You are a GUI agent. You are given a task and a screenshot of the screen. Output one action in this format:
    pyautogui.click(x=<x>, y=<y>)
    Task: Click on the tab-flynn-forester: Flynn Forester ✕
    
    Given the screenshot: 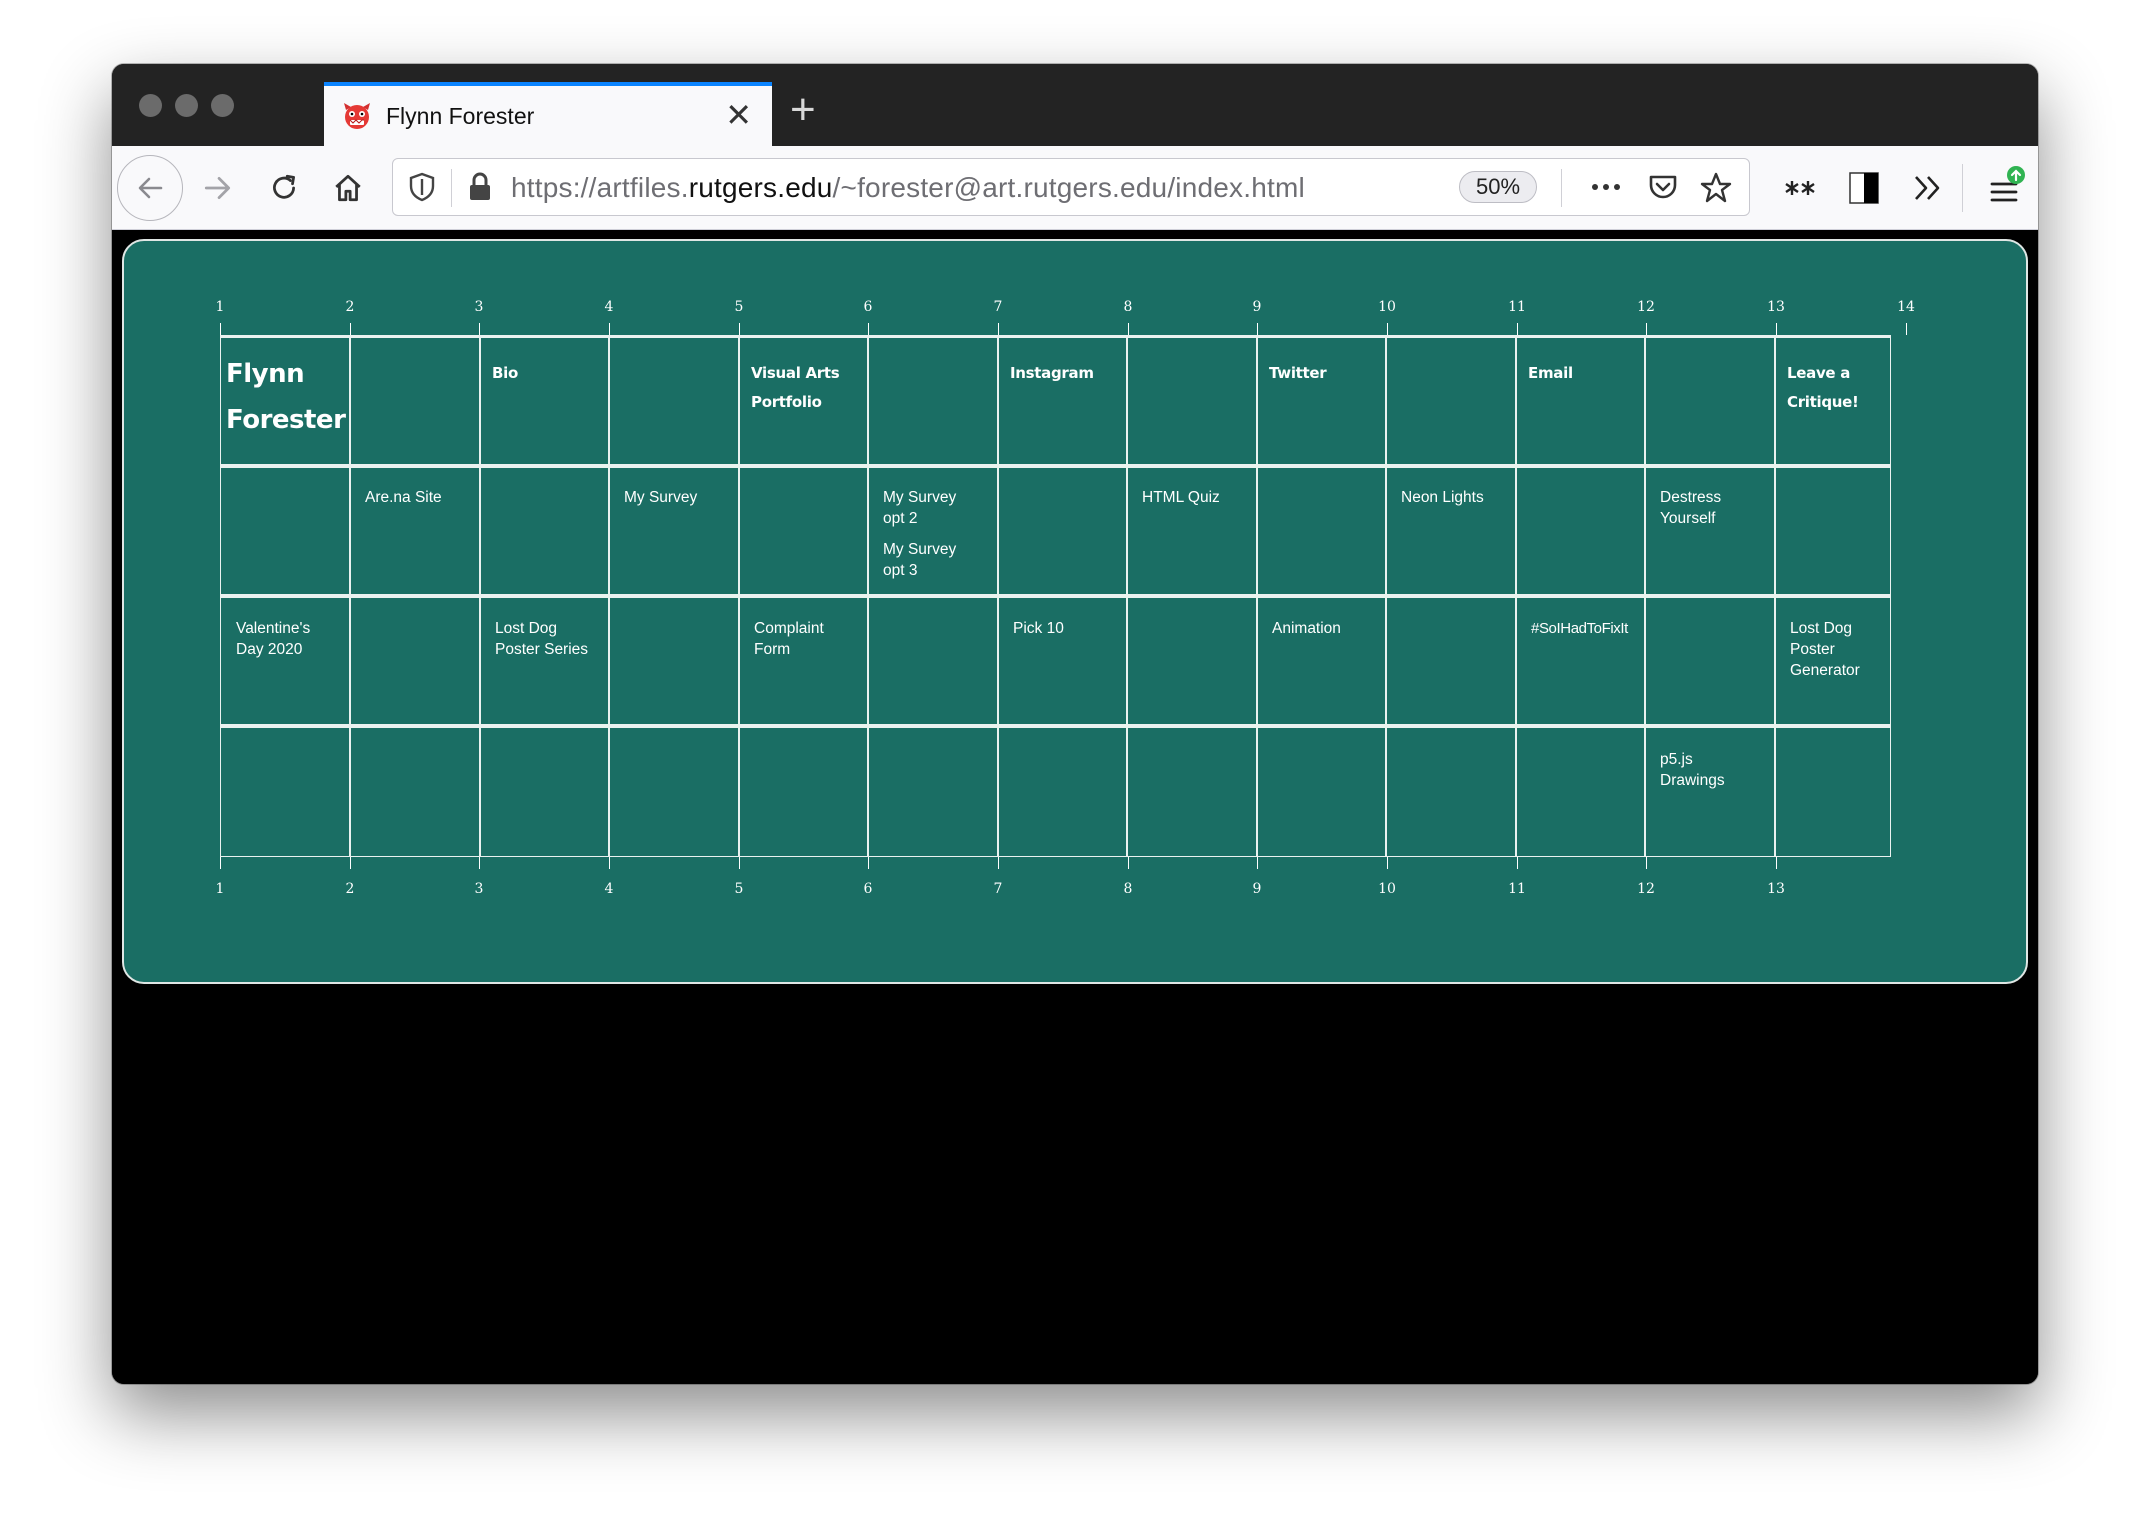 What is the action you would take?
    pyautogui.click(x=548, y=114)
    